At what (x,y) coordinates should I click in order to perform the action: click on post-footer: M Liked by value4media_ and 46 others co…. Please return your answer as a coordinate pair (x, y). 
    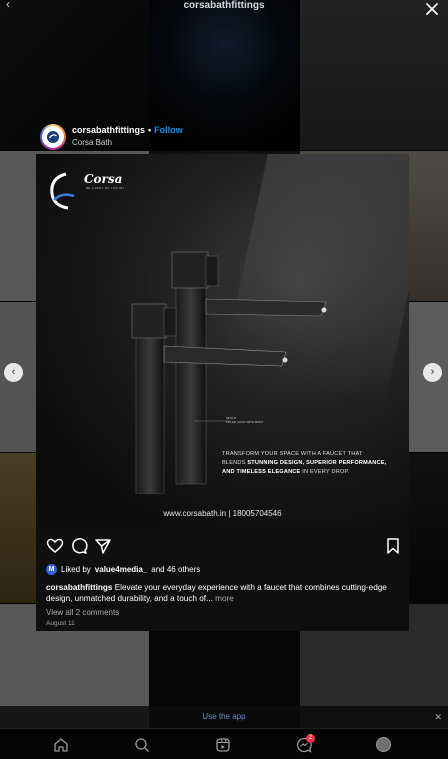
    Looking at the image, I should click on (222, 579).